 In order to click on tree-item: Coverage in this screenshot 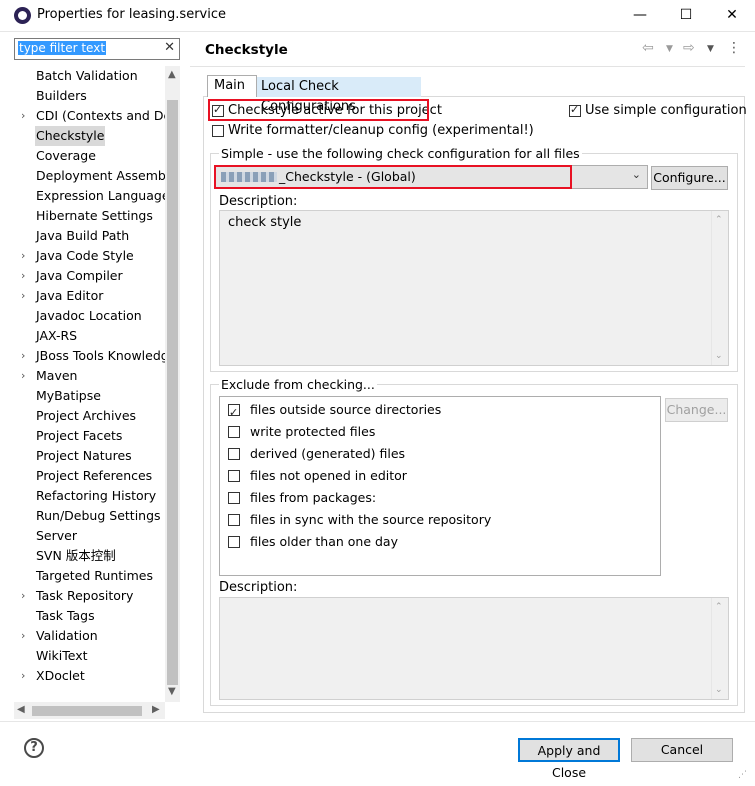, I will do `click(87, 156)`.